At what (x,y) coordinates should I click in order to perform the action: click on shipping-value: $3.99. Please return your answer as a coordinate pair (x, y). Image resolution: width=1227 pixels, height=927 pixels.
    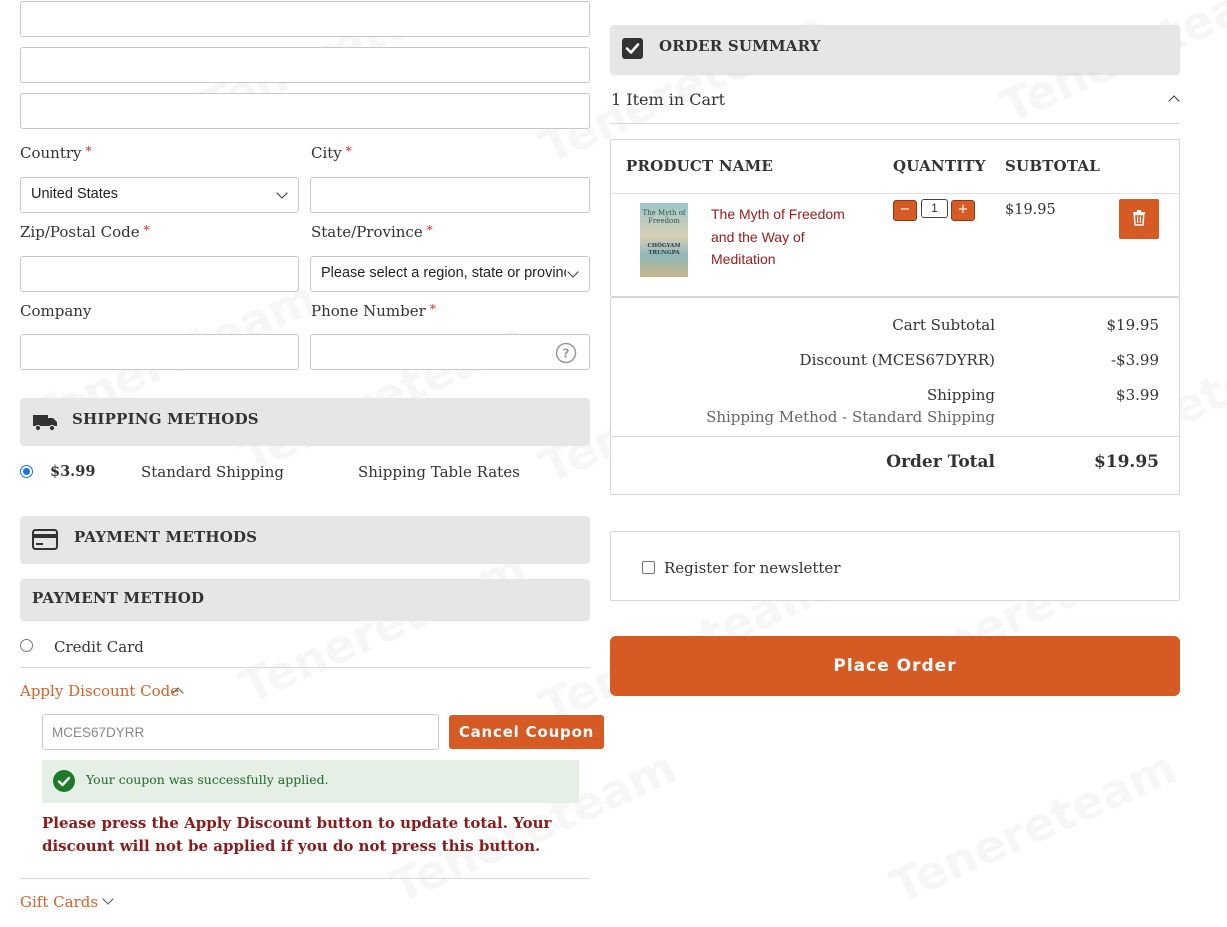
    Looking at the image, I should click on (1137, 395).